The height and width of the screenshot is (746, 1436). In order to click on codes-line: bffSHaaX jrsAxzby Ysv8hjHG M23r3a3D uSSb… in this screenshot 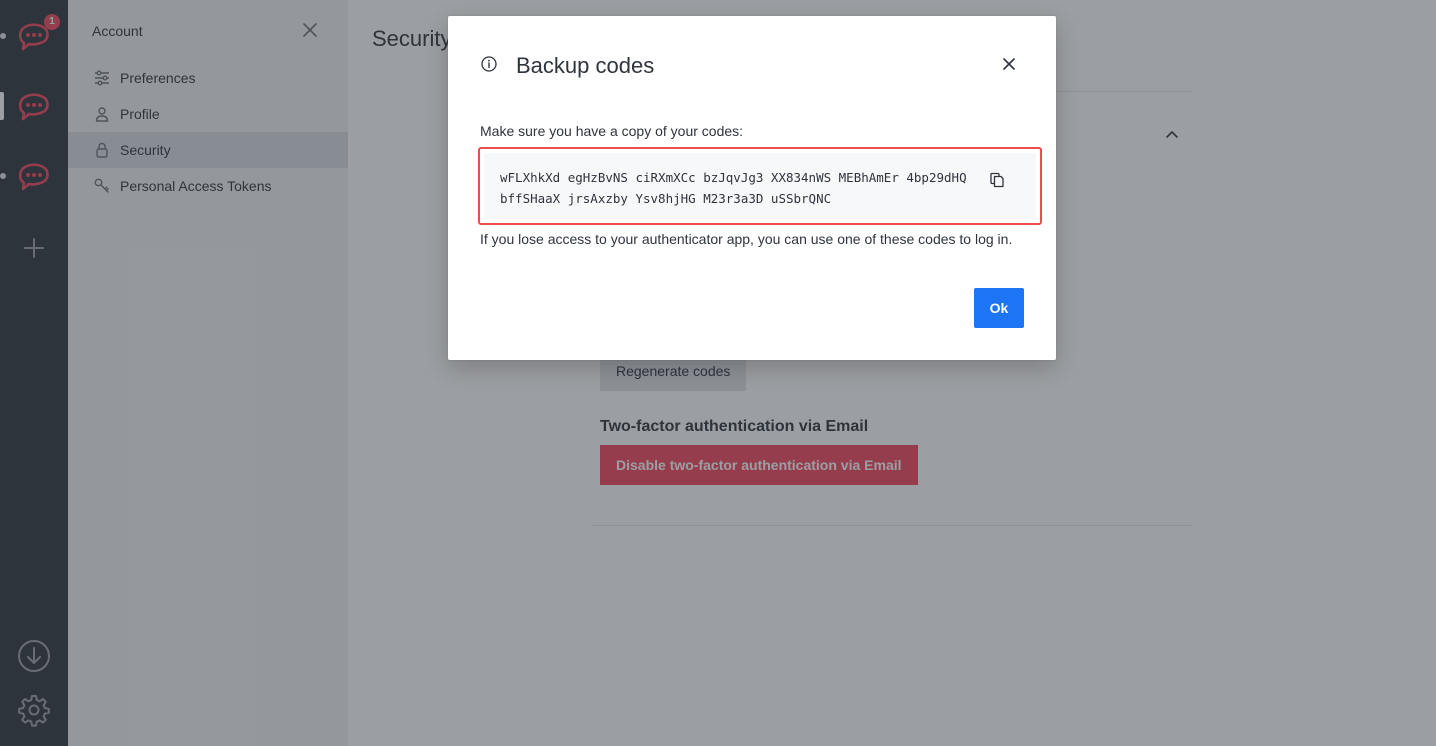, I will do `click(666, 198)`.